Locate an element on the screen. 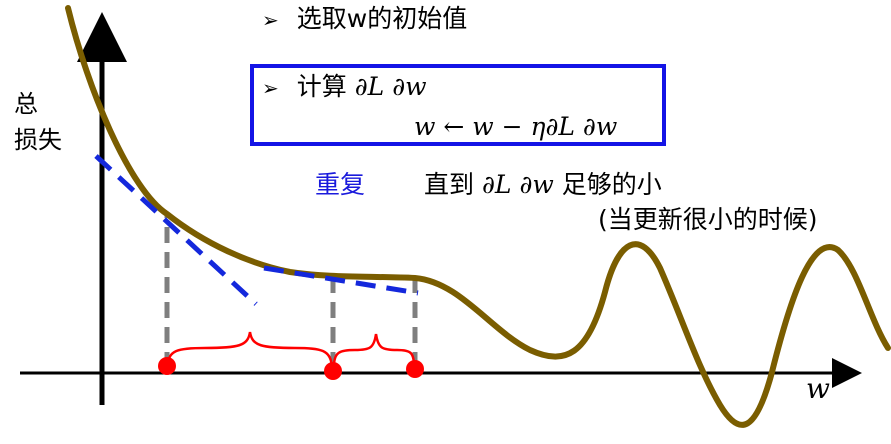  until-prefix: 直到 is located at coordinates (449, 184).